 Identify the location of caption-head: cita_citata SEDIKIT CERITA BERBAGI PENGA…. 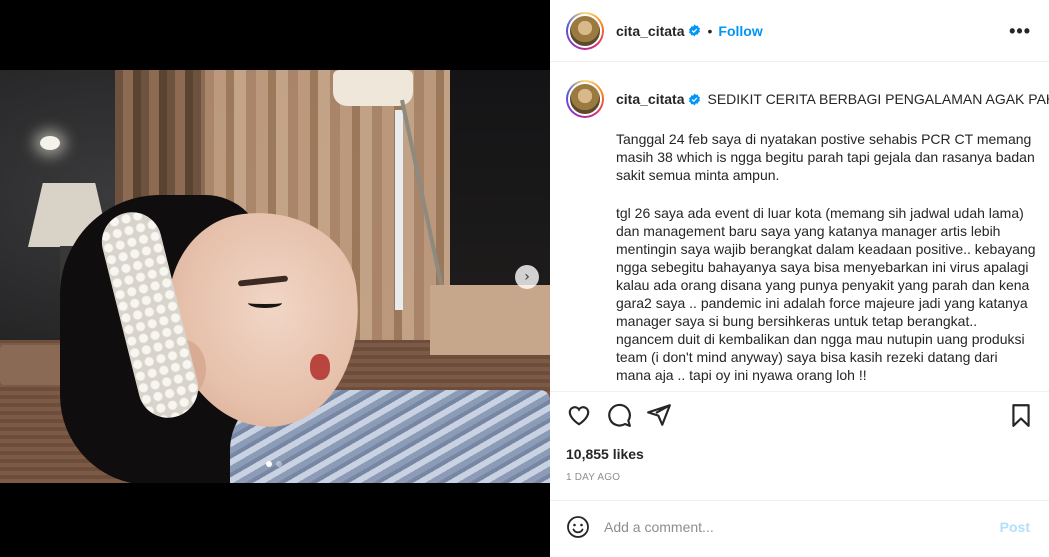
(832, 99).